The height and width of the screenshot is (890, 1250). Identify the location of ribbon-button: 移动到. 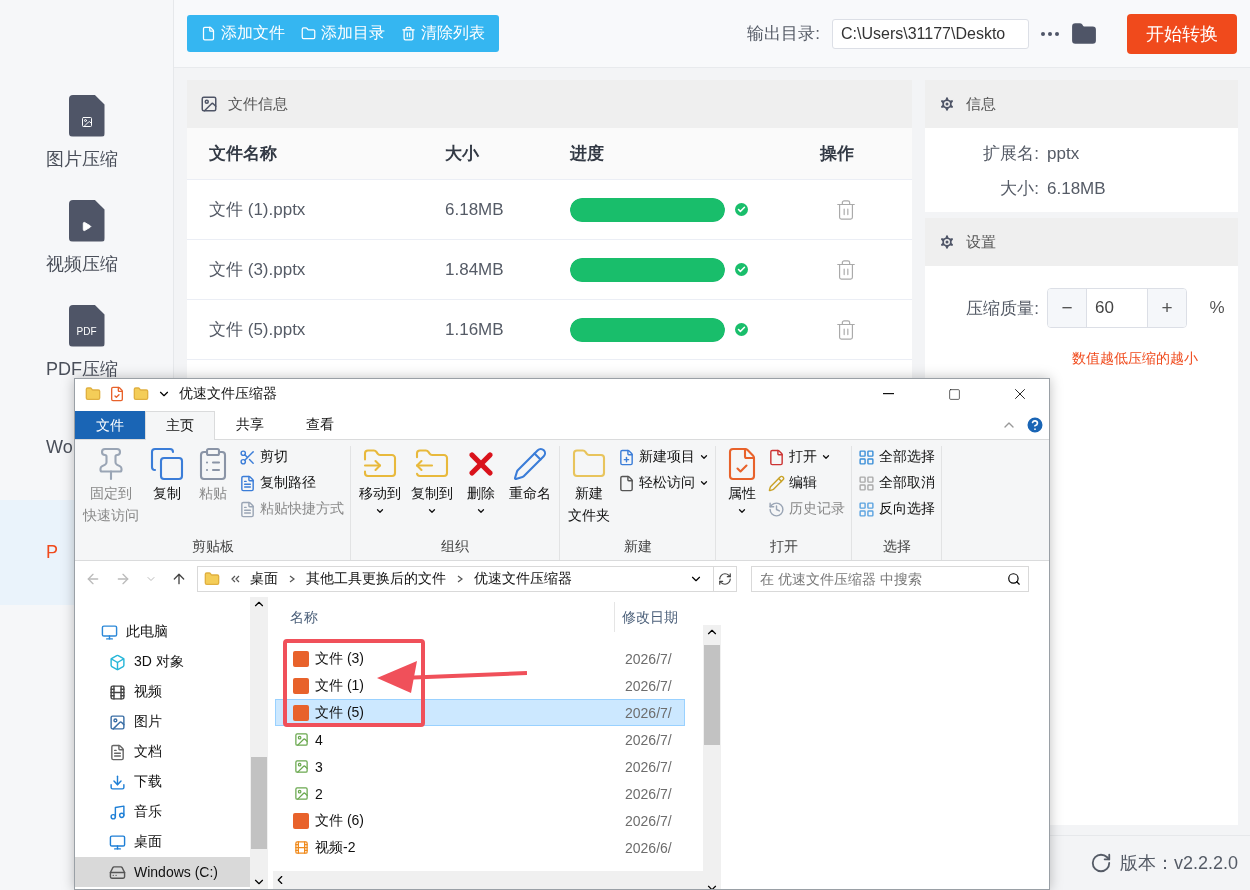
(380, 492).